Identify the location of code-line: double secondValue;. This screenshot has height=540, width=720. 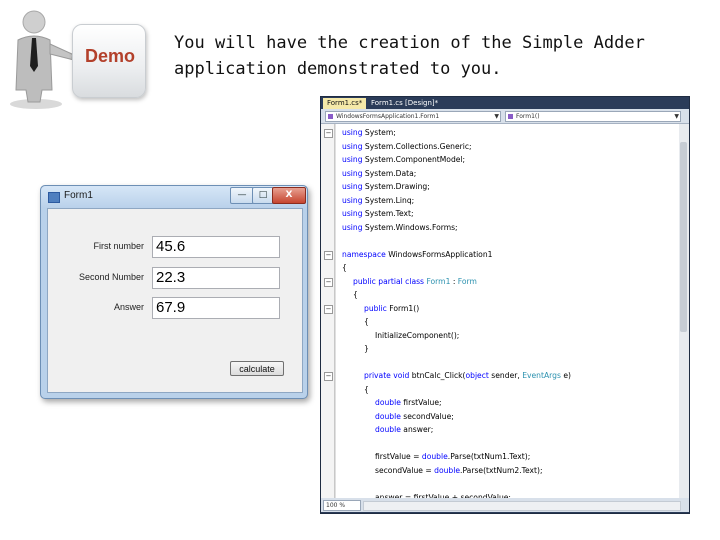
(414, 417).